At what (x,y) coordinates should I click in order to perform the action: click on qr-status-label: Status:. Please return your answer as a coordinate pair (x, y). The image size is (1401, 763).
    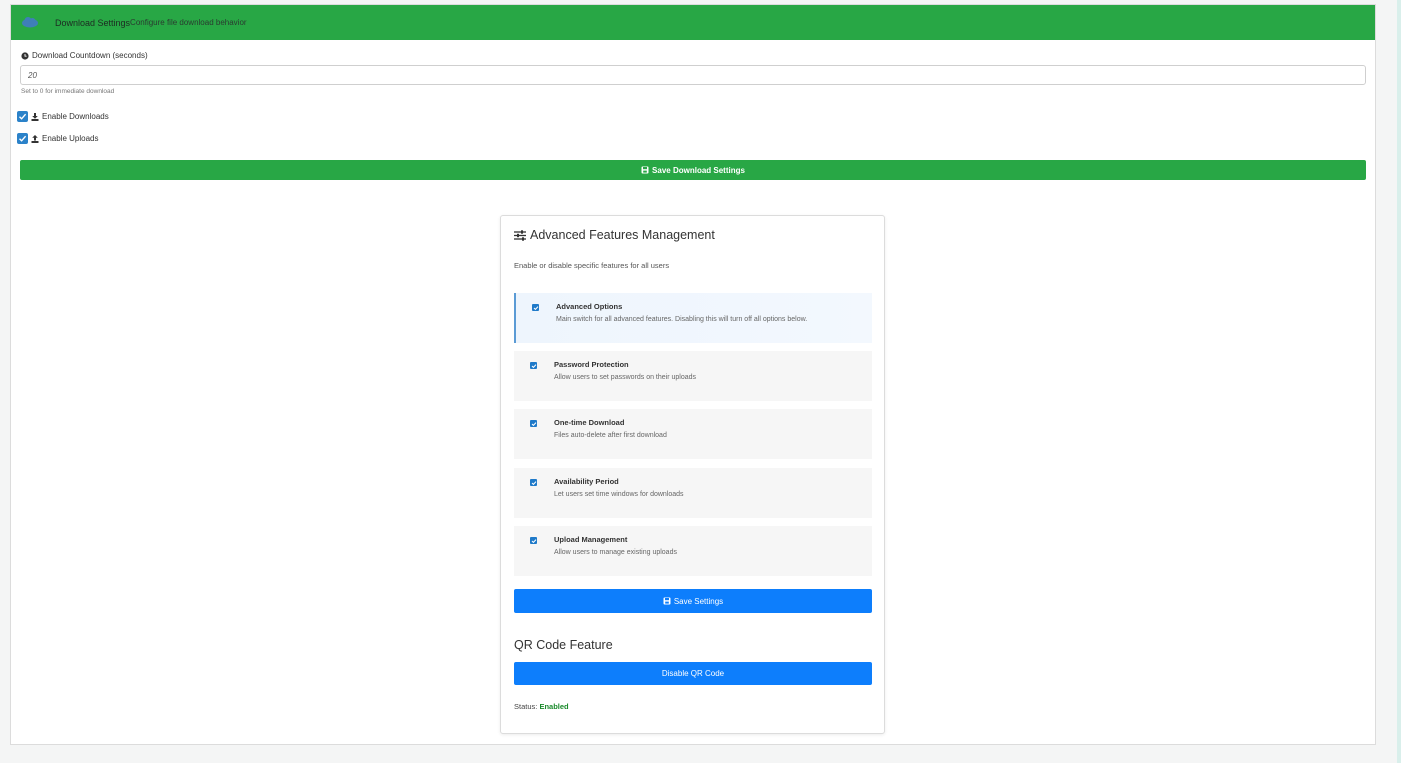
    Looking at the image, I should click on (526, 706).